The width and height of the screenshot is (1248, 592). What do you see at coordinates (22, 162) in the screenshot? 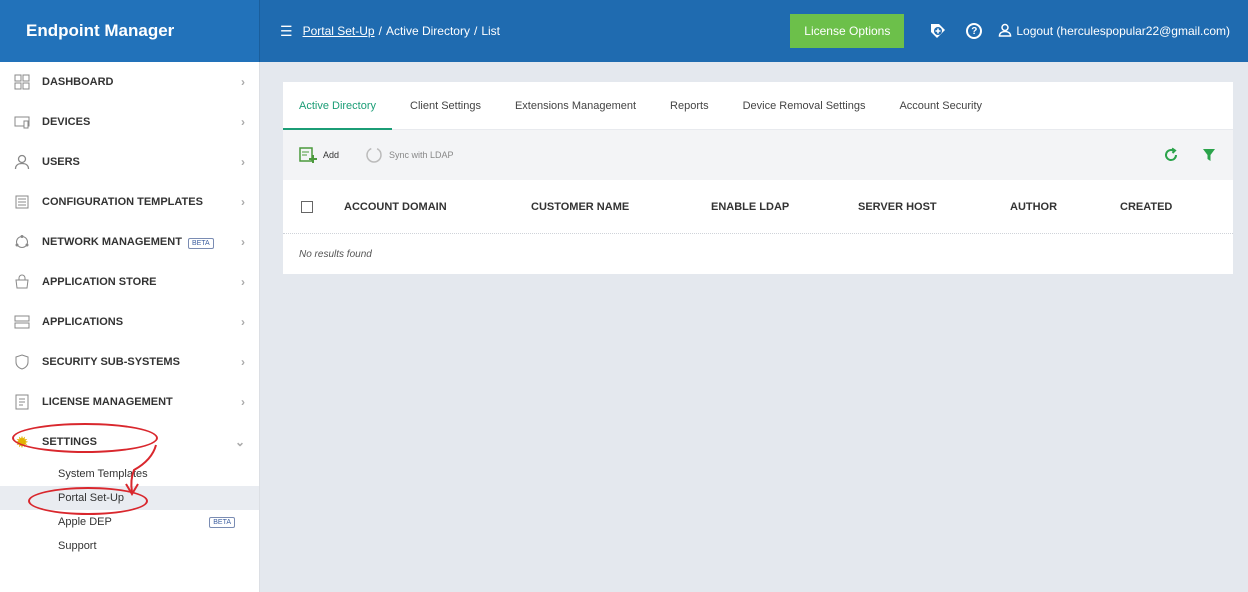
I see `users-icon` at bounding box center [22, 162].